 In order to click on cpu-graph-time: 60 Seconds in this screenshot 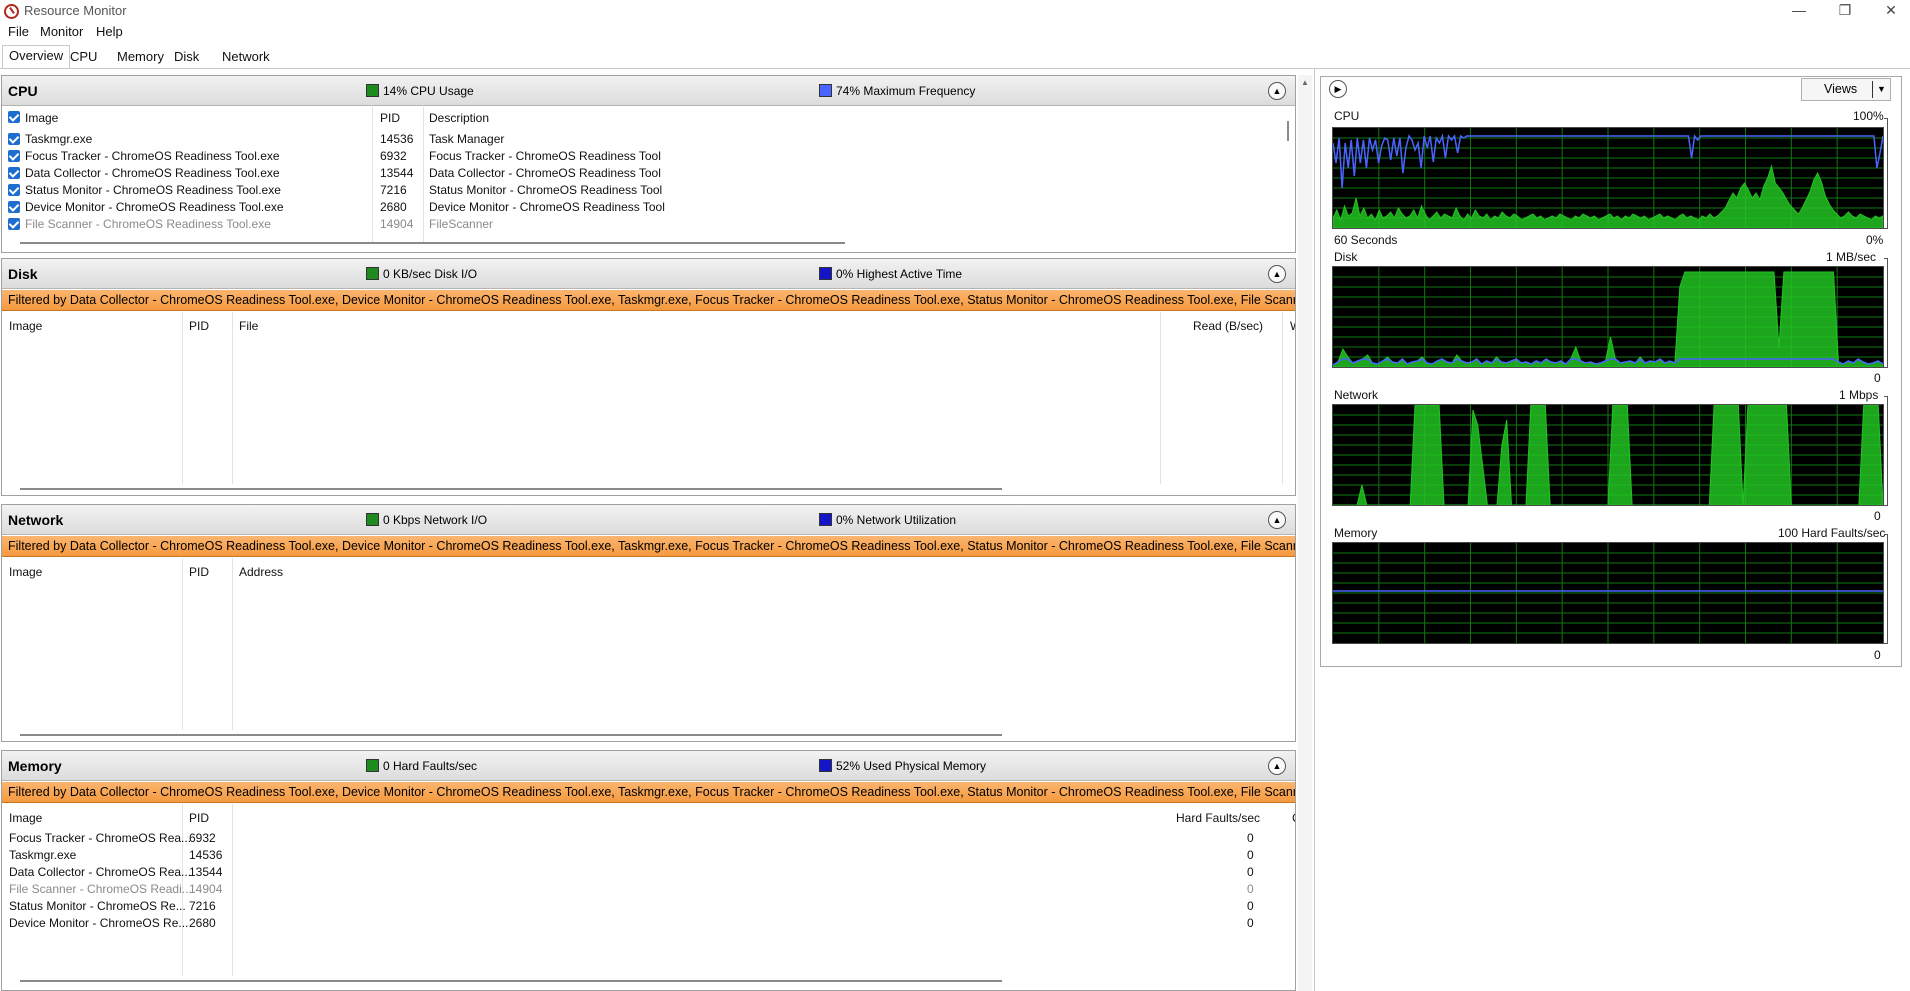, I will do `click(1366, 240)`.